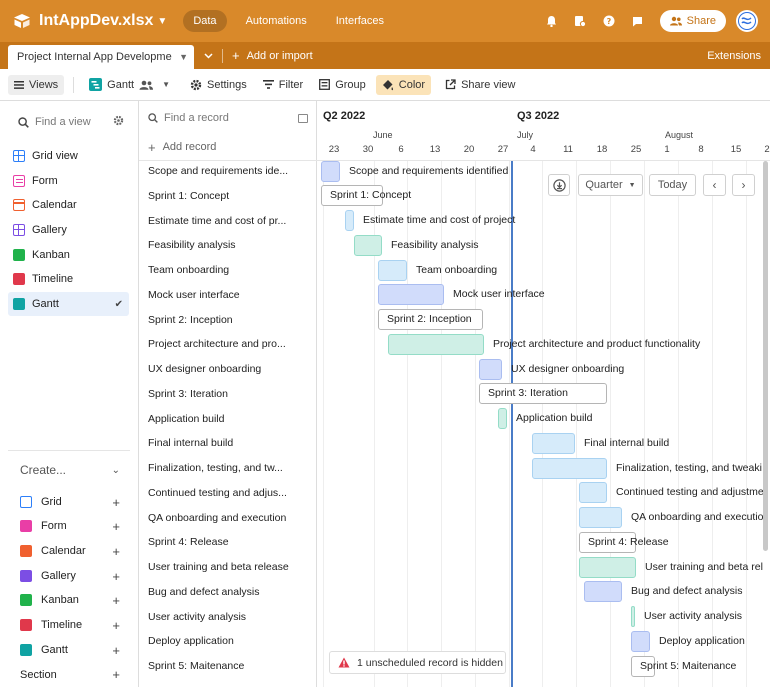 The height and width of the screenshot is (687, 770). I want to click on share-button: Share, so click(692, 21).